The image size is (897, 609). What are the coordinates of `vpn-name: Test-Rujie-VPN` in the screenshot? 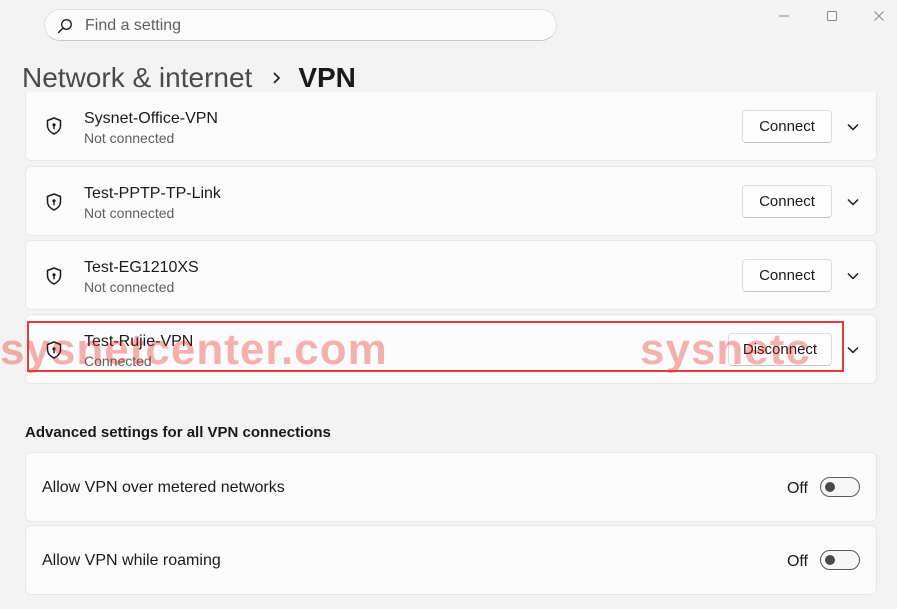 It's located at (139, 341).